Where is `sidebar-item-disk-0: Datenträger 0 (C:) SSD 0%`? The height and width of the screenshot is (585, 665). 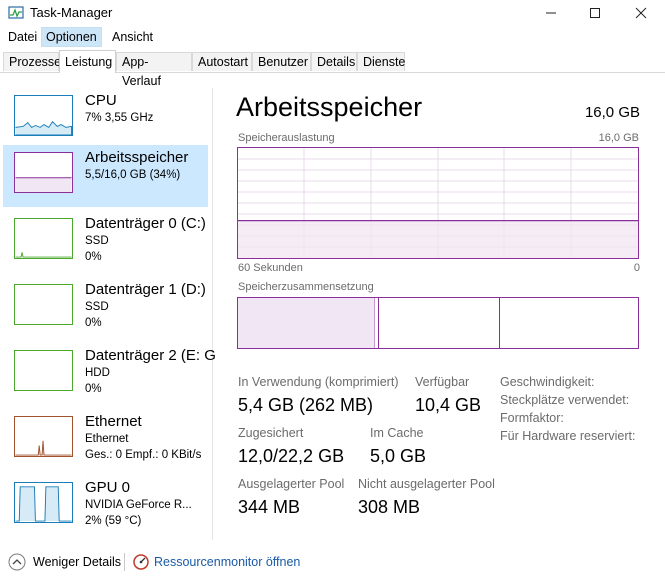 sidebar-item-disk-0: Datenträger 0 (C:) SSD 0% is located at coordinates (105, 242).